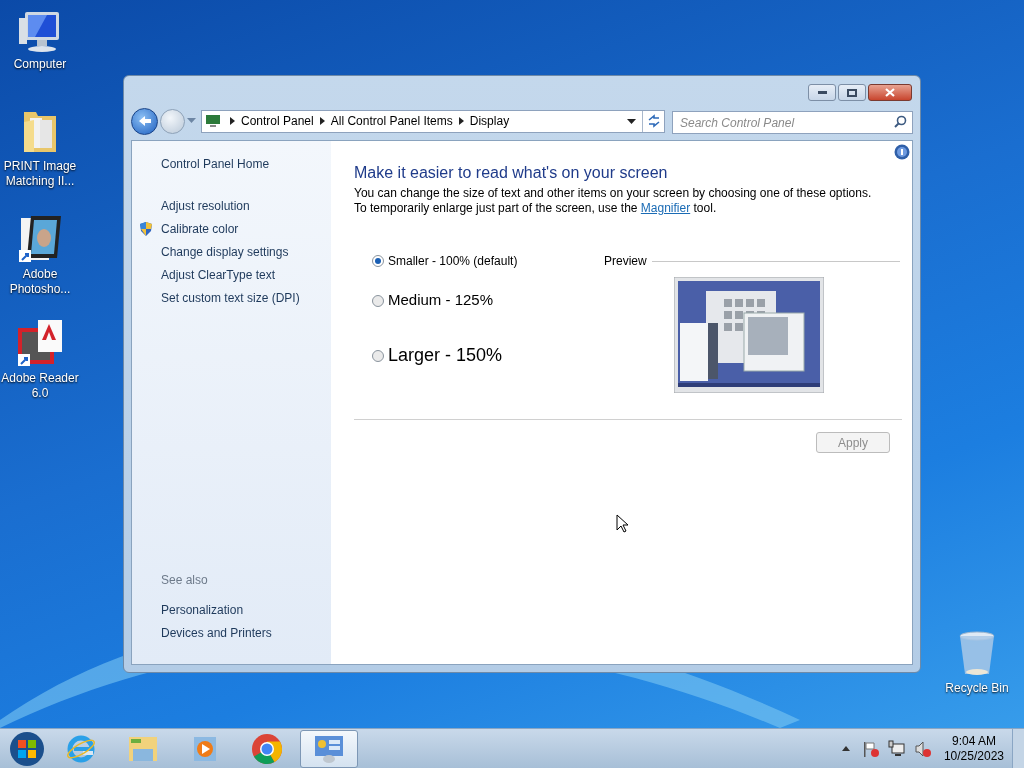 This screenshot has width=1024, height=768. I want to click on maximize-button, so click(852, 92).